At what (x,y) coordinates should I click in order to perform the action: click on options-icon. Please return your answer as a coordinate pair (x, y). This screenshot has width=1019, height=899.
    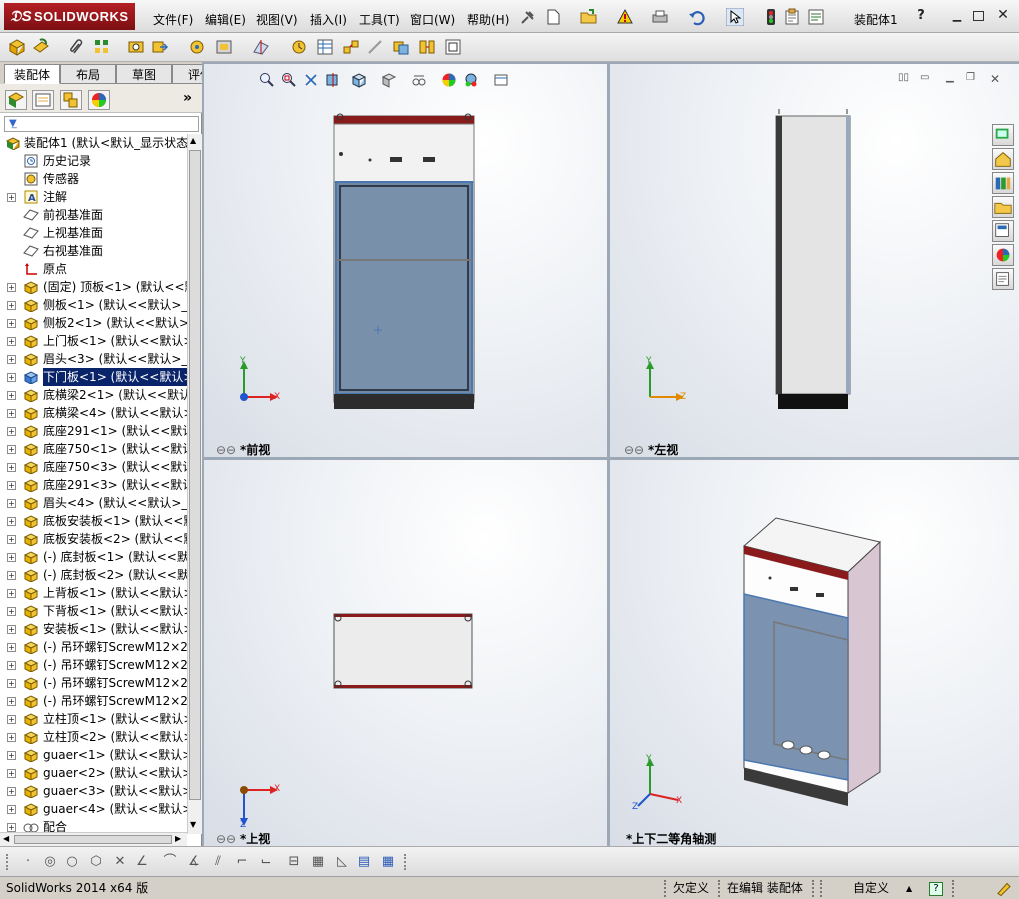
    Looking at the image, I should click on (792, 17).